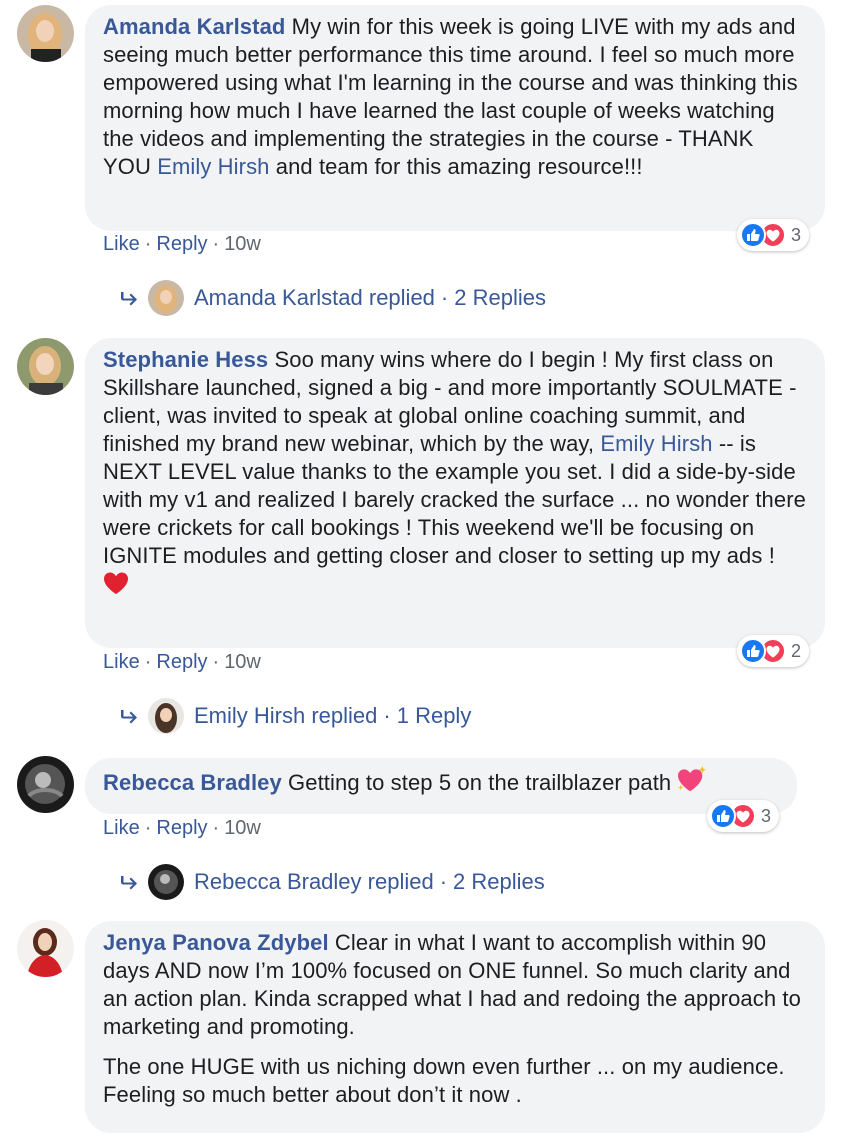 The height and width of the screenshot is (1142, 845). Describe the element at coordinates (116, 583) in the screenshot. I see `red-heart-icon` at that location.